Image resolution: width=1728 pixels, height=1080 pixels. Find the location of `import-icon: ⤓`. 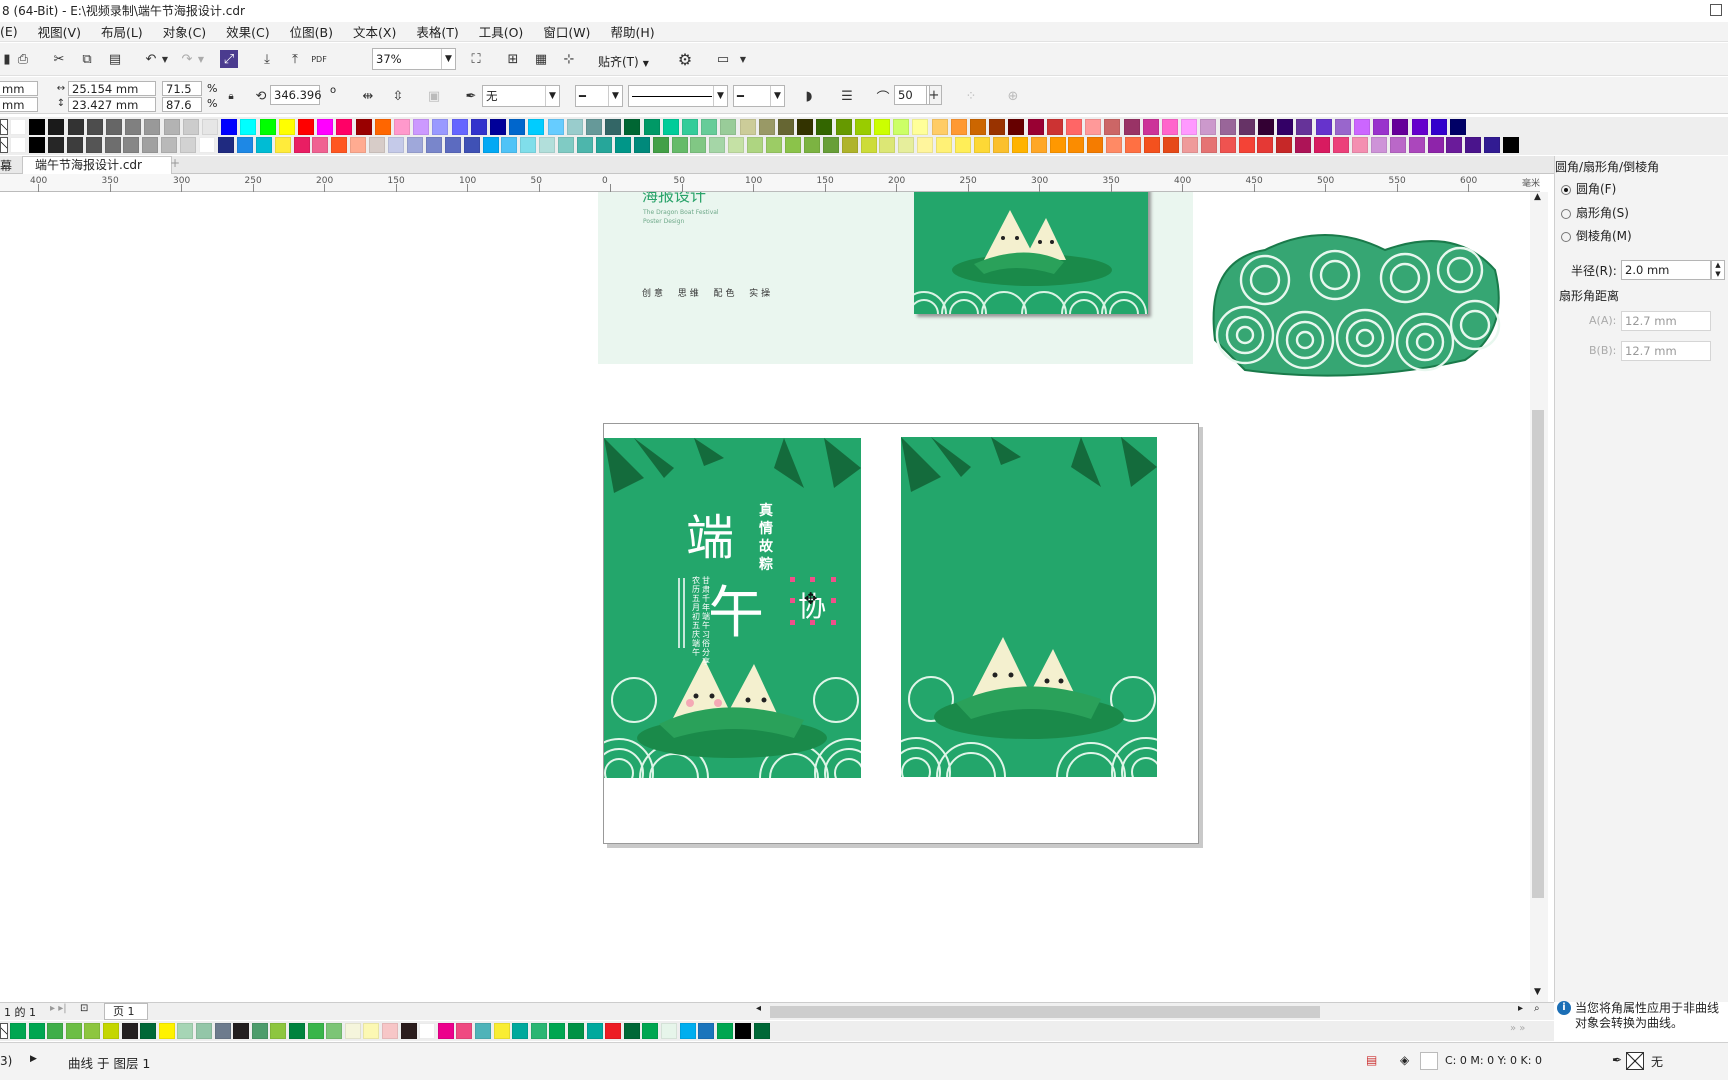

import-icon: ⤓ is located at coordinates (267, 59).